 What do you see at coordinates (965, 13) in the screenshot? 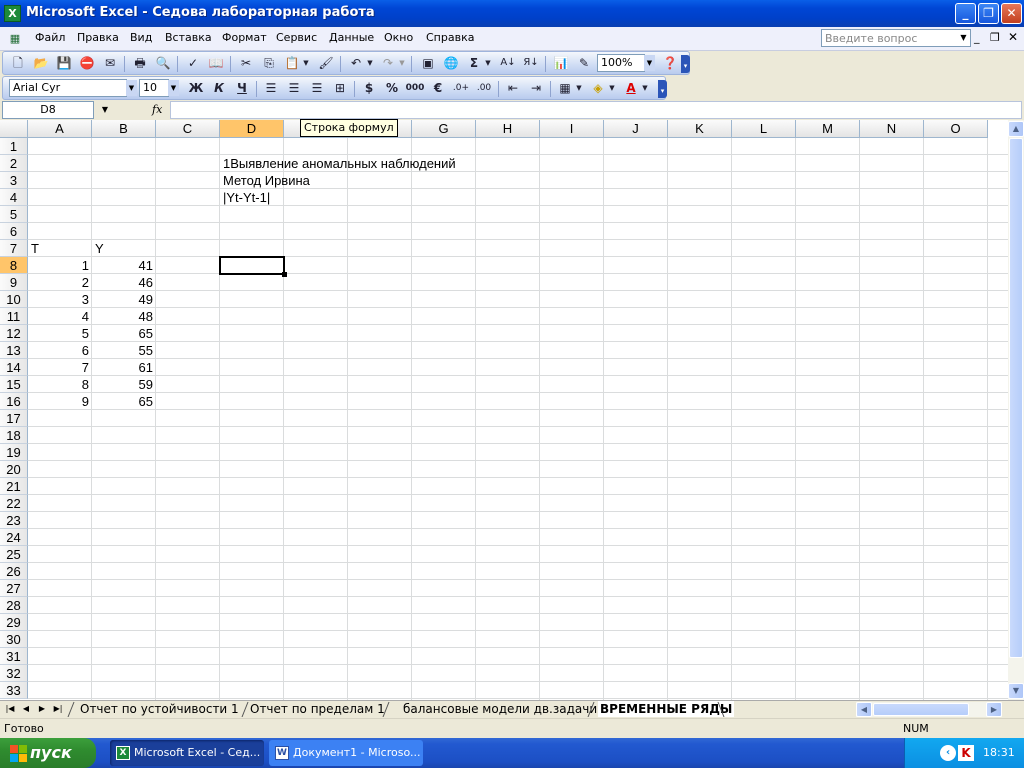
I see `minimize-button: _` at bounding box center [965, 13].